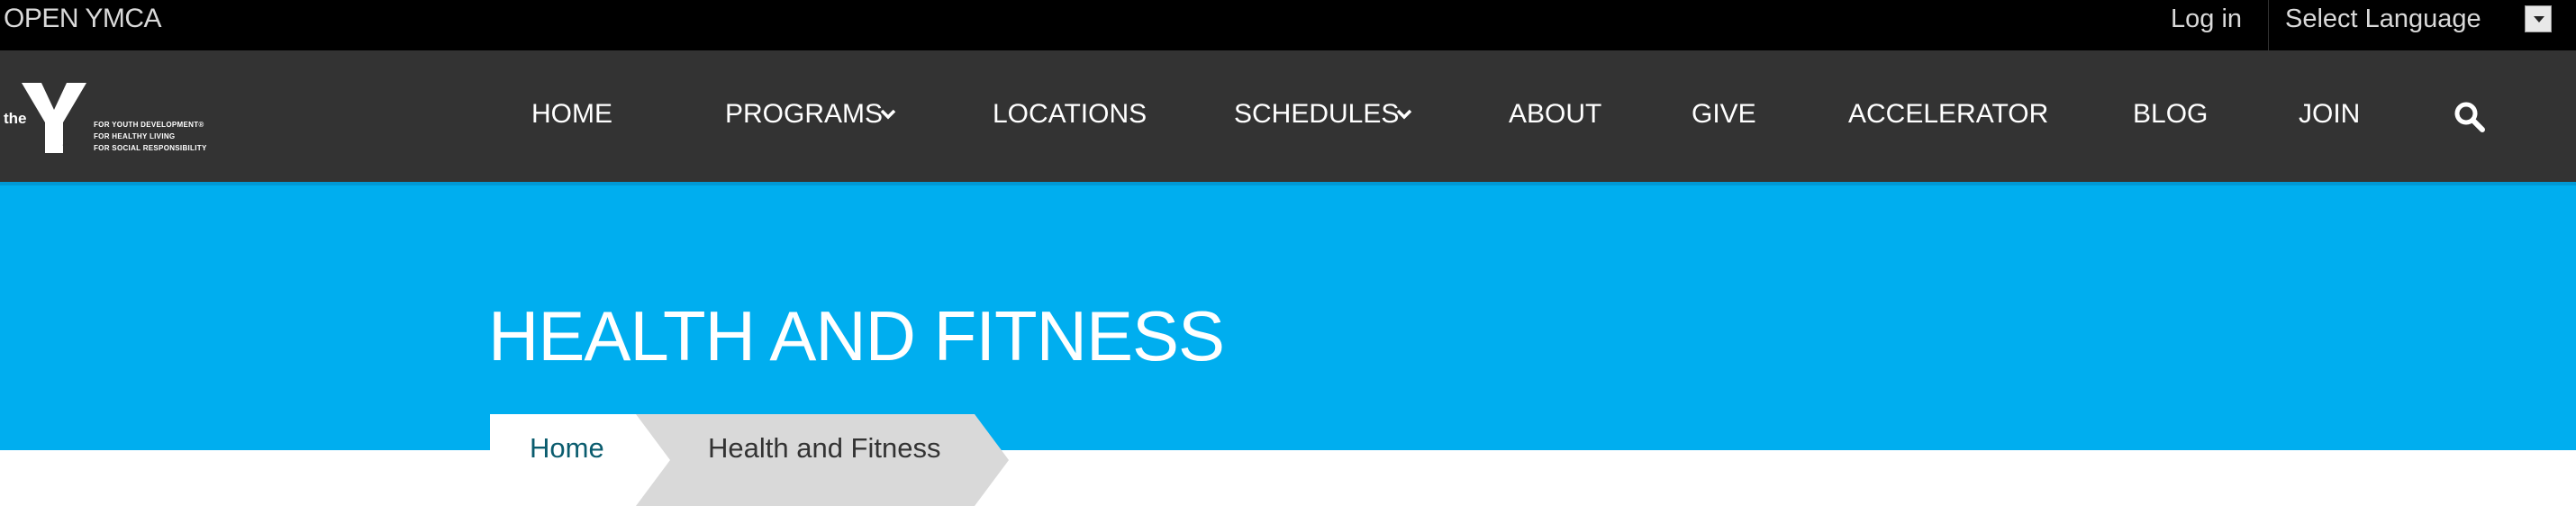 Image resolution: width=2576 pixels, height=506 pixels. Describe the element at coordinates (571, 114) in the screenshot. I see `nav-home-label: HOME` at that location.